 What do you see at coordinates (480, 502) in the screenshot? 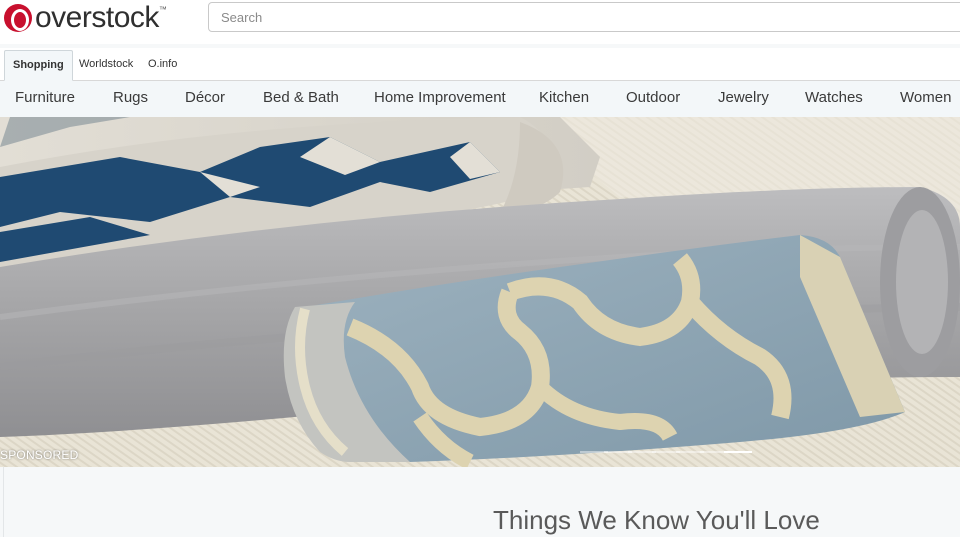
I see `main-content: Things We Know You'll Love` at bounding box center [480, 502].